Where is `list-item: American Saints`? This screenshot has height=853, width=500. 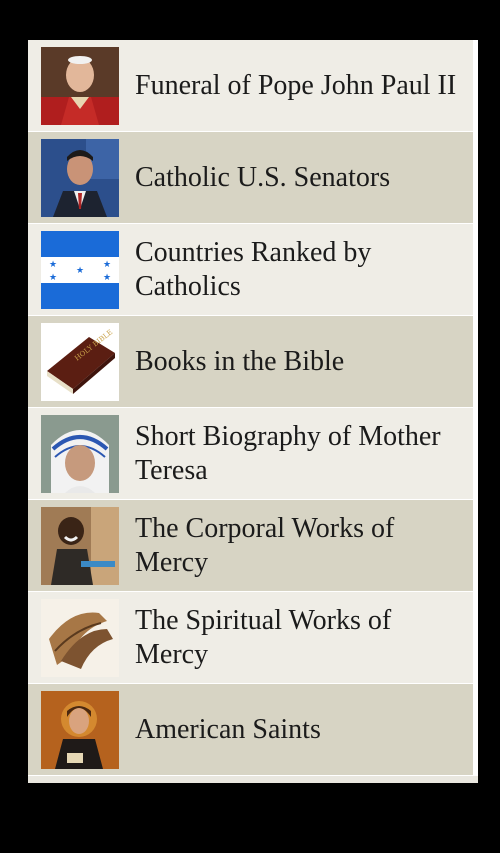
list-item: American Saints is located at coordinates (253, 730).